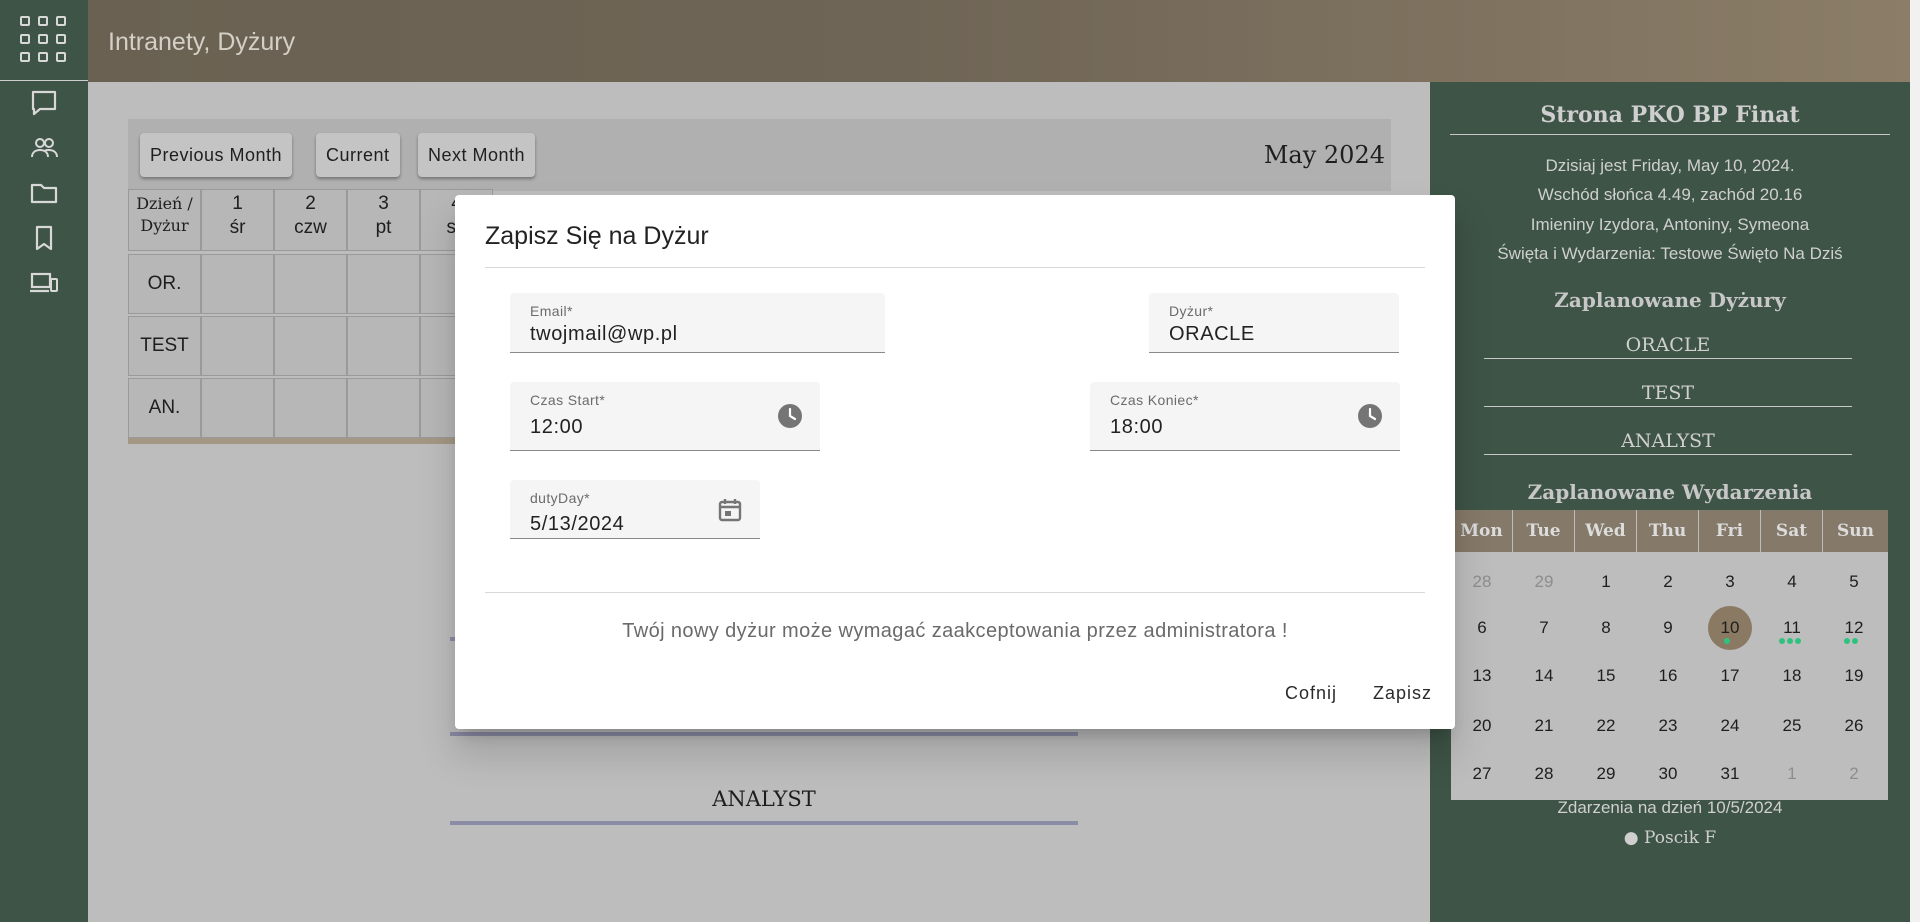 Image resolution: width=1920 pixels, height=922 pixels. What do you see at coordinates (604, 334) in the screenshot?
I see `email-value: twojmail@wp.pl` at bounding box center [604, 334].